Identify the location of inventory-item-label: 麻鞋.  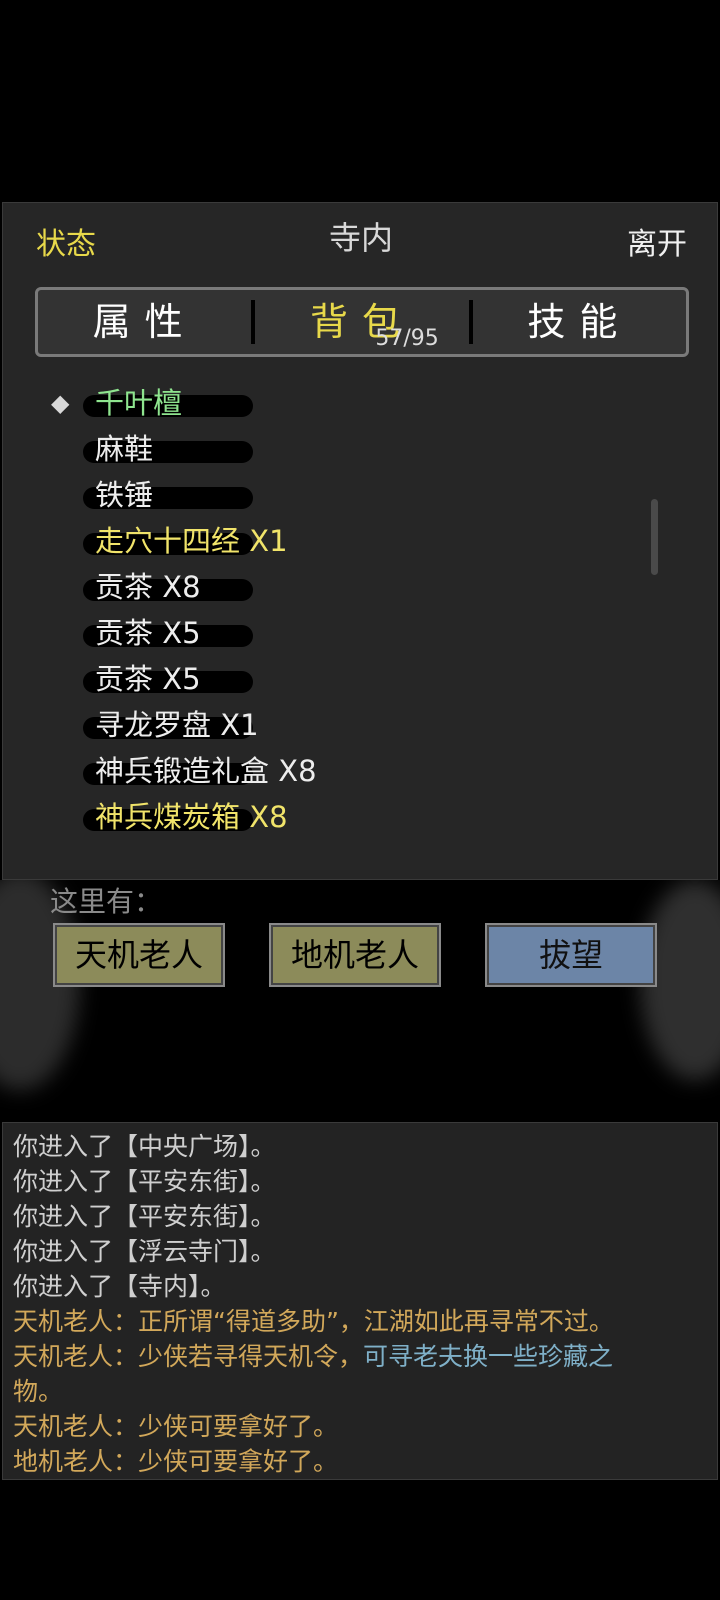
(124, 449).